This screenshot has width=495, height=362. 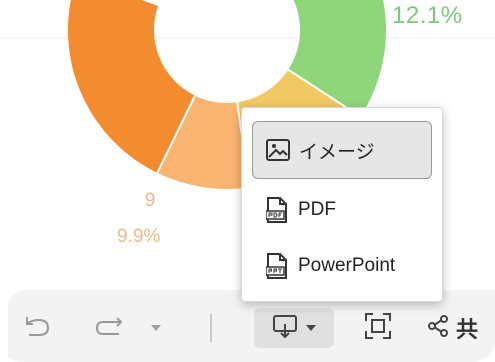 What do you see at coordinates (347, 265) in the screenshot?
I see `menu-item-label: PowerPoint` at bounding box center [347, 265].